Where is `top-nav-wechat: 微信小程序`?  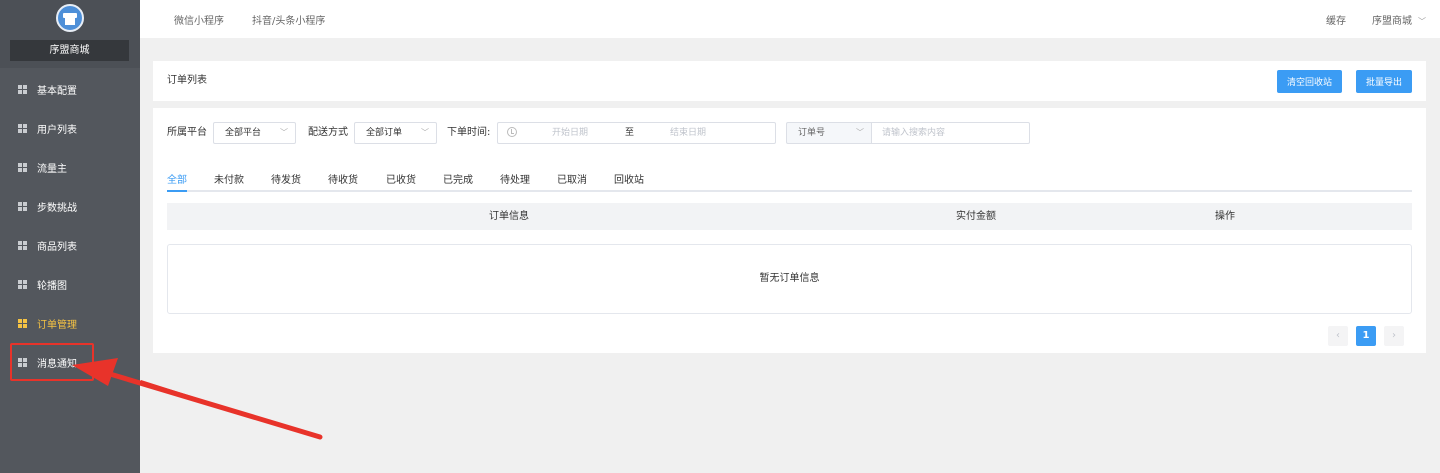 top-nav-wechat: 微信小程序 is located at coordinates (199, 19).